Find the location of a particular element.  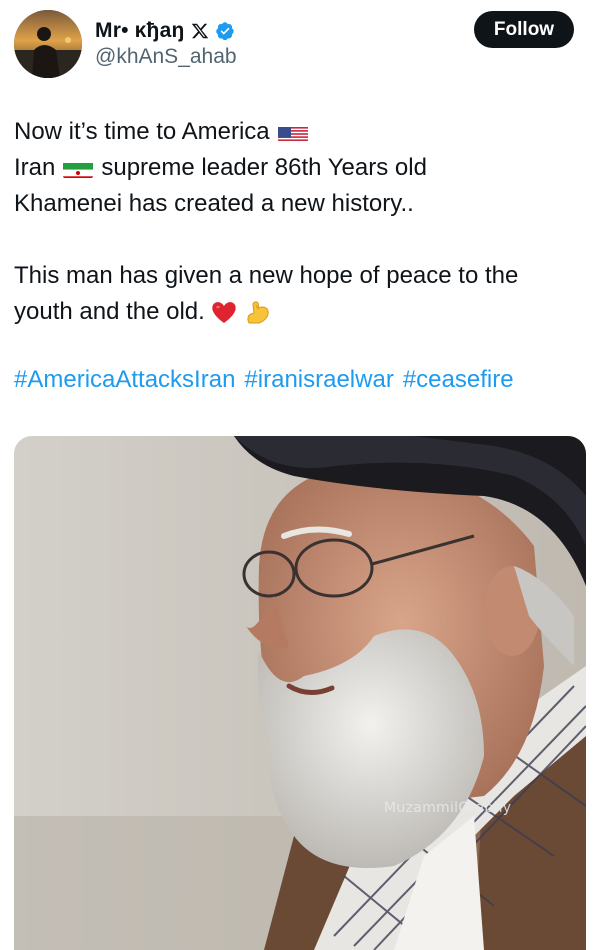

hashtag-link: #AmericaAttacksIran is located at coordinates (124, 380).